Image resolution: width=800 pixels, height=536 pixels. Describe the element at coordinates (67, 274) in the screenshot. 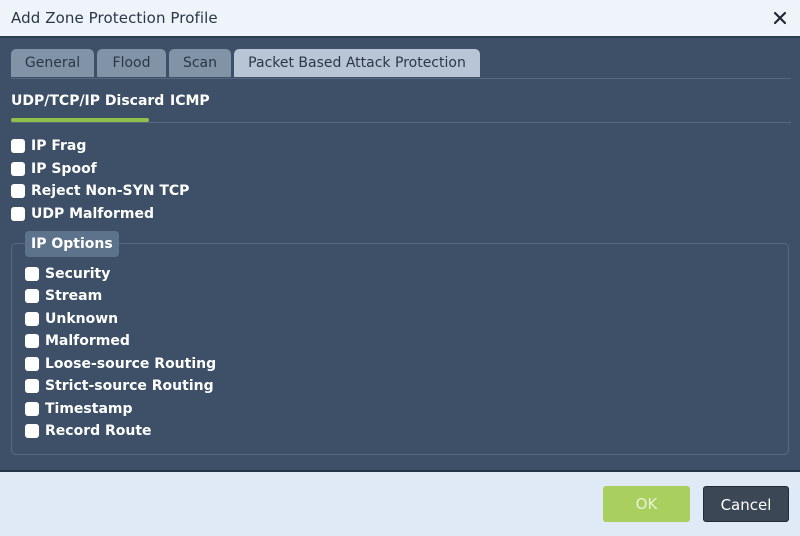

I see `option-security: Security` at that location.